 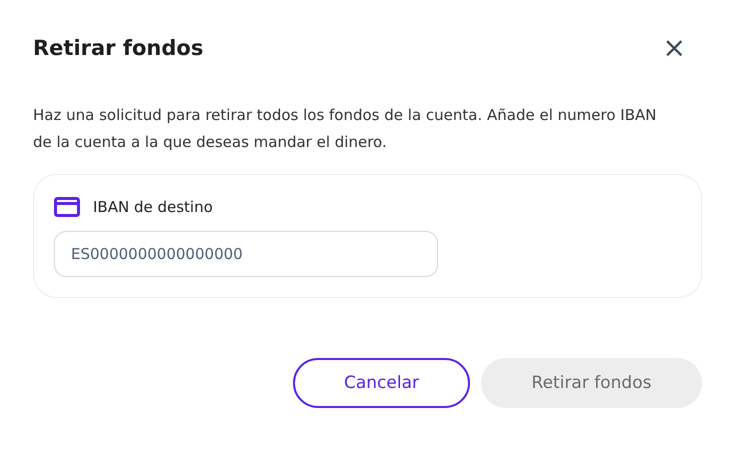 What do you see at coordinates (118, 48) in the screenshot?
I see `dialog-title: Retirar fondos` at bounding box center [118, 48].